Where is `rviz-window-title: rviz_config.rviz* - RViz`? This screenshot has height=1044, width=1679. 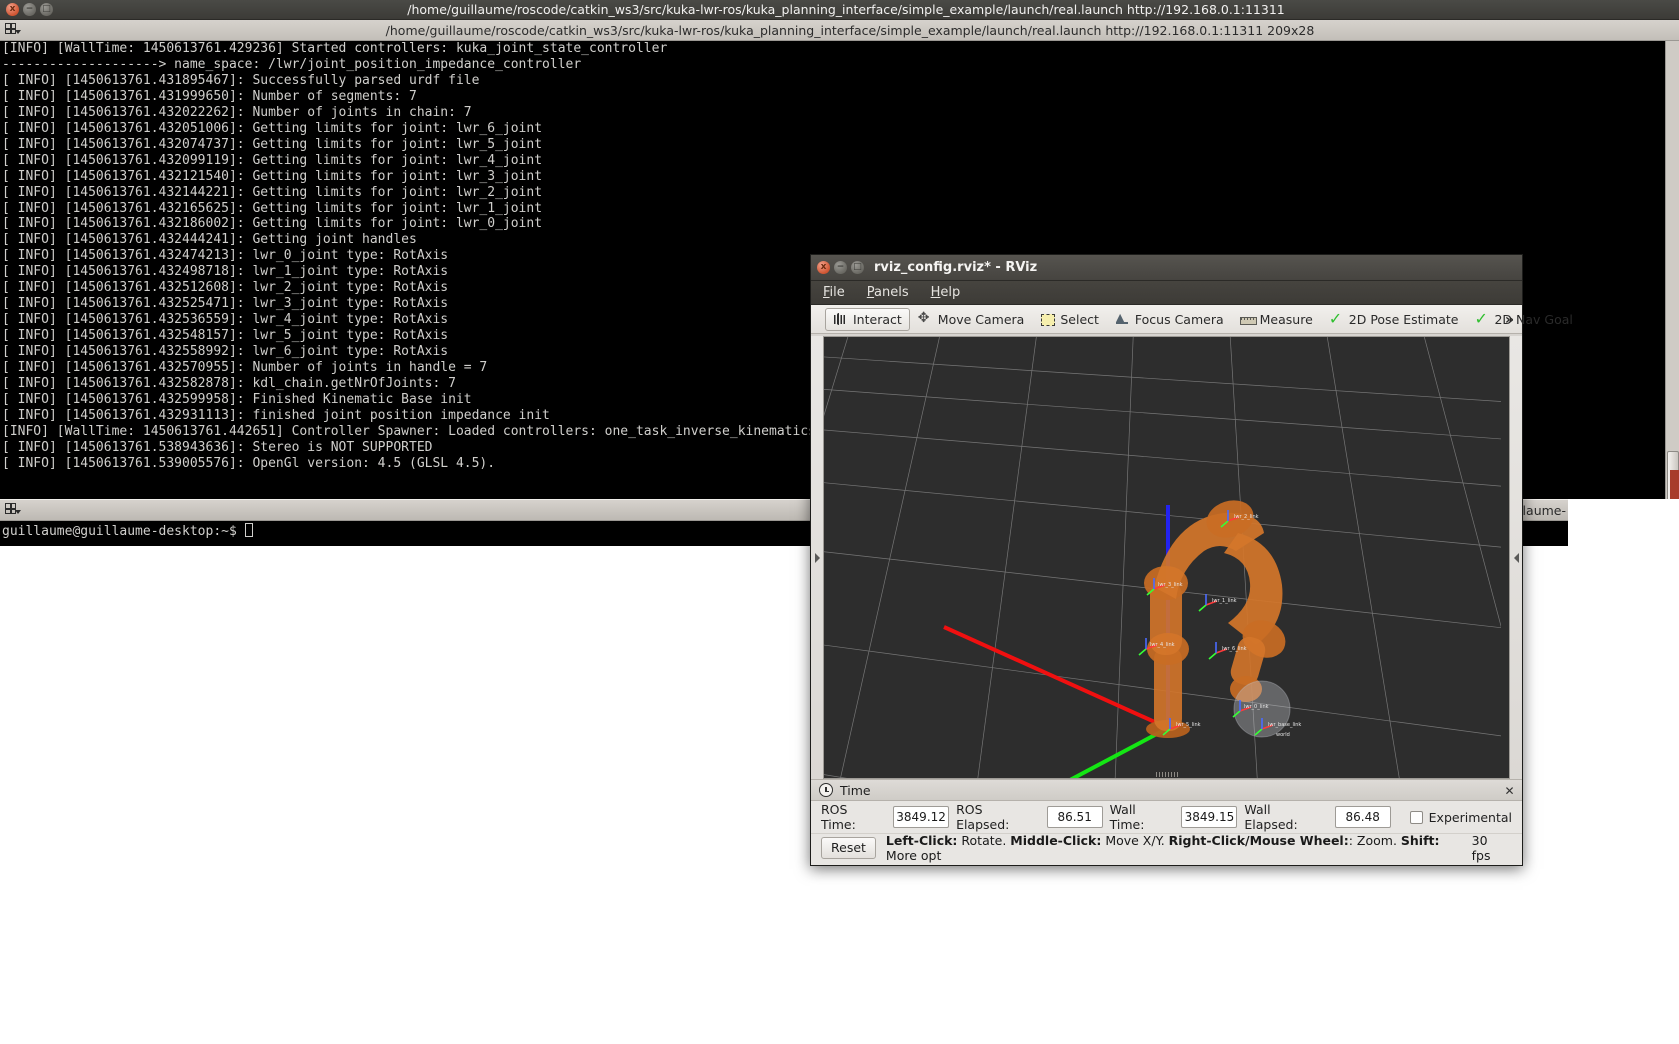
rviz-window-title: rviz_config.rviz* - RViz is located at coordinates (956, 267).